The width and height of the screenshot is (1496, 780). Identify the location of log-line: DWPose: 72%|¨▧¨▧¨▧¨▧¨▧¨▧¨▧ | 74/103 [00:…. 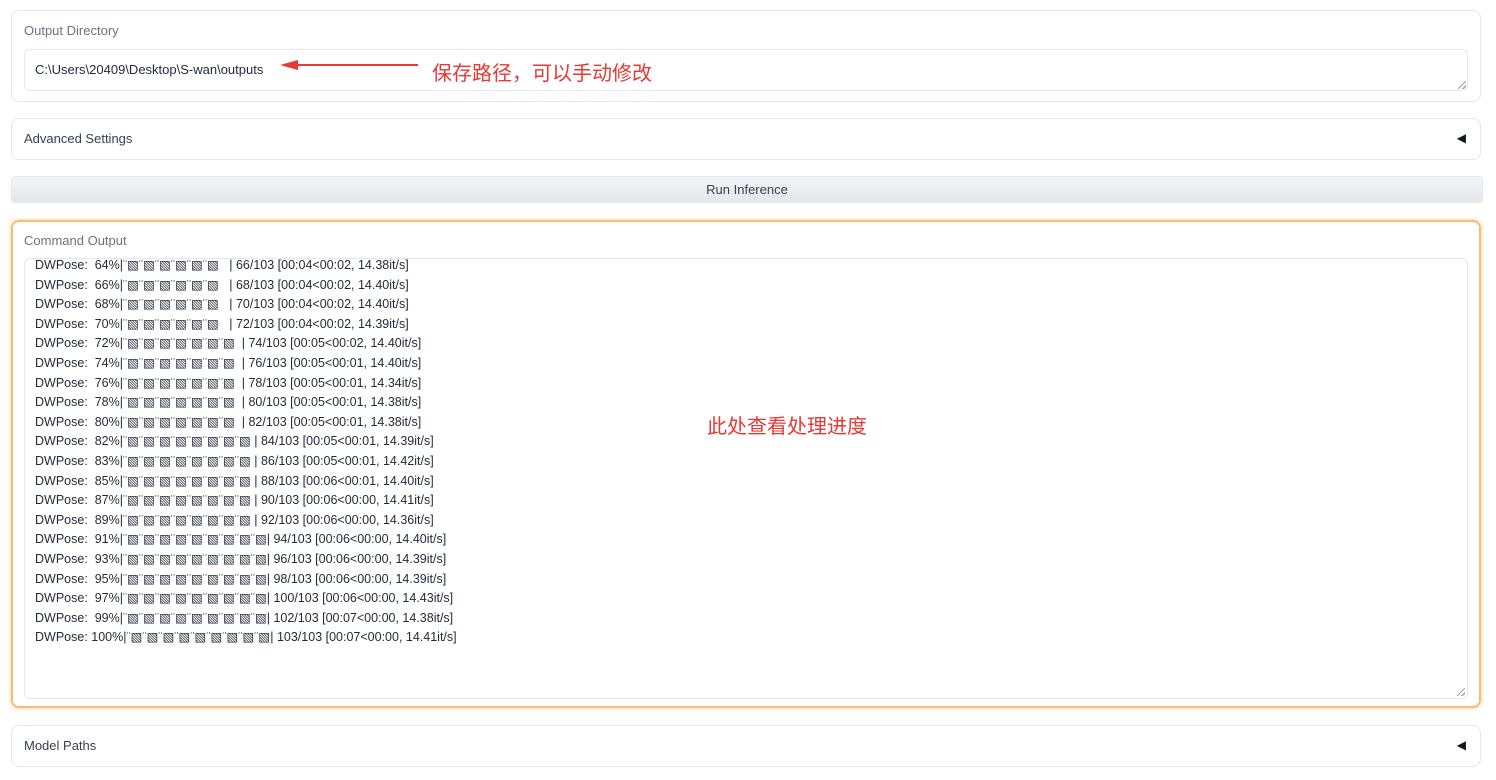
(228, 343).